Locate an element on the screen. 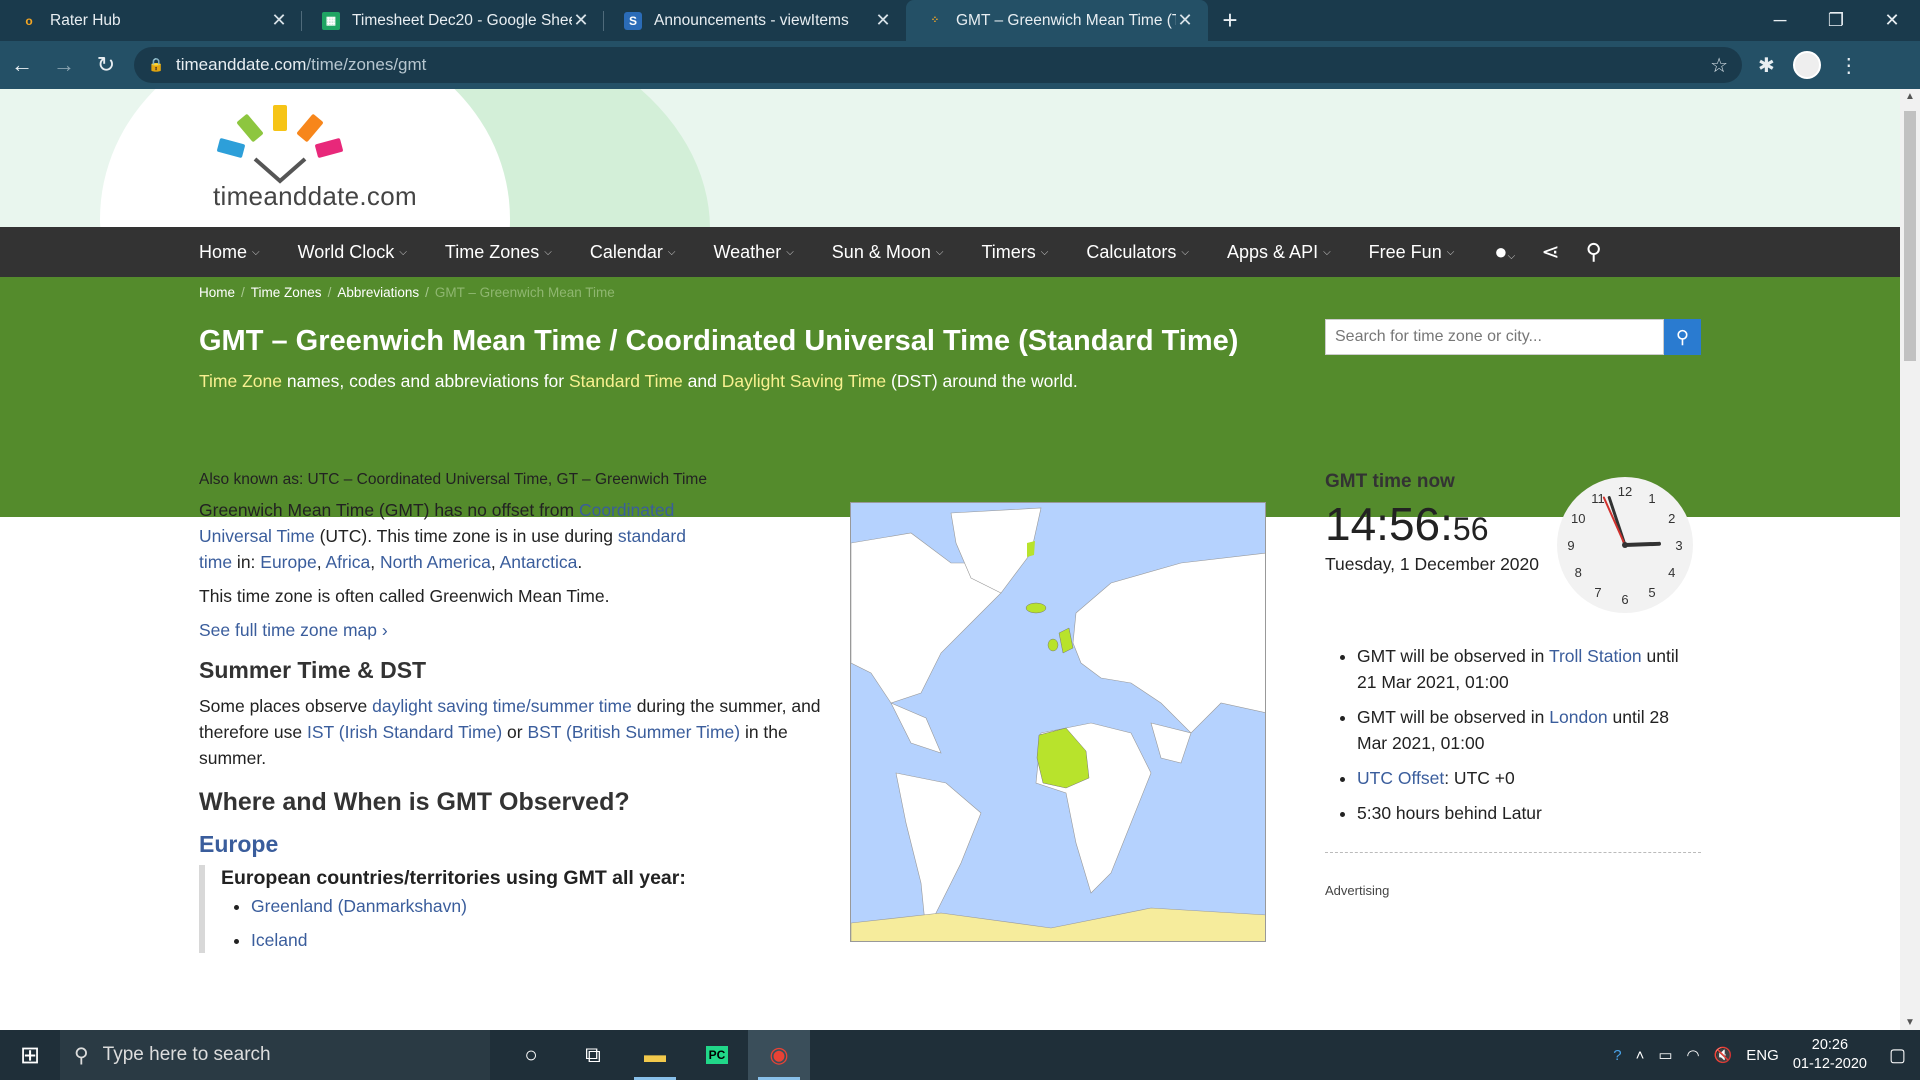  nav-calendar: Calendar ⌵ is located at coordinates (633, 252).